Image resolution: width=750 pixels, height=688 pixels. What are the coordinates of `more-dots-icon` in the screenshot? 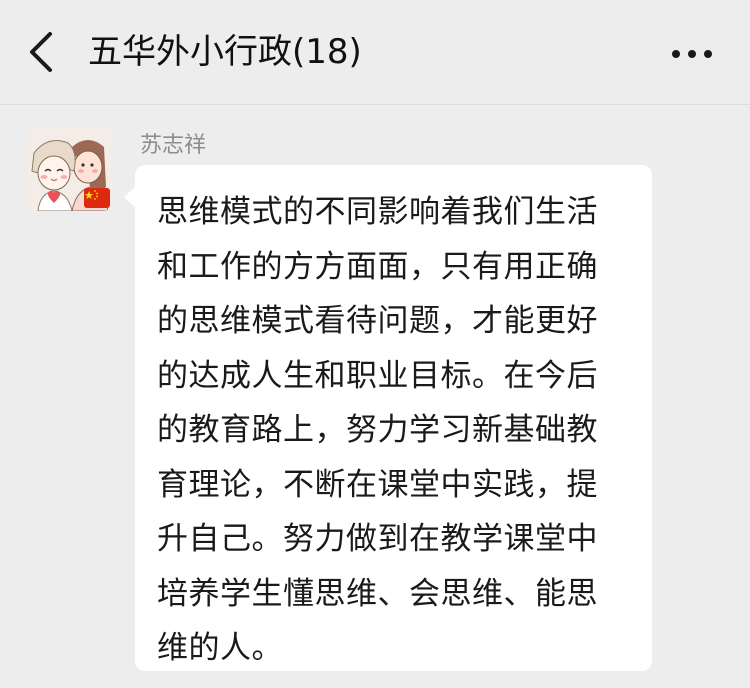 It's located at (692, 54).